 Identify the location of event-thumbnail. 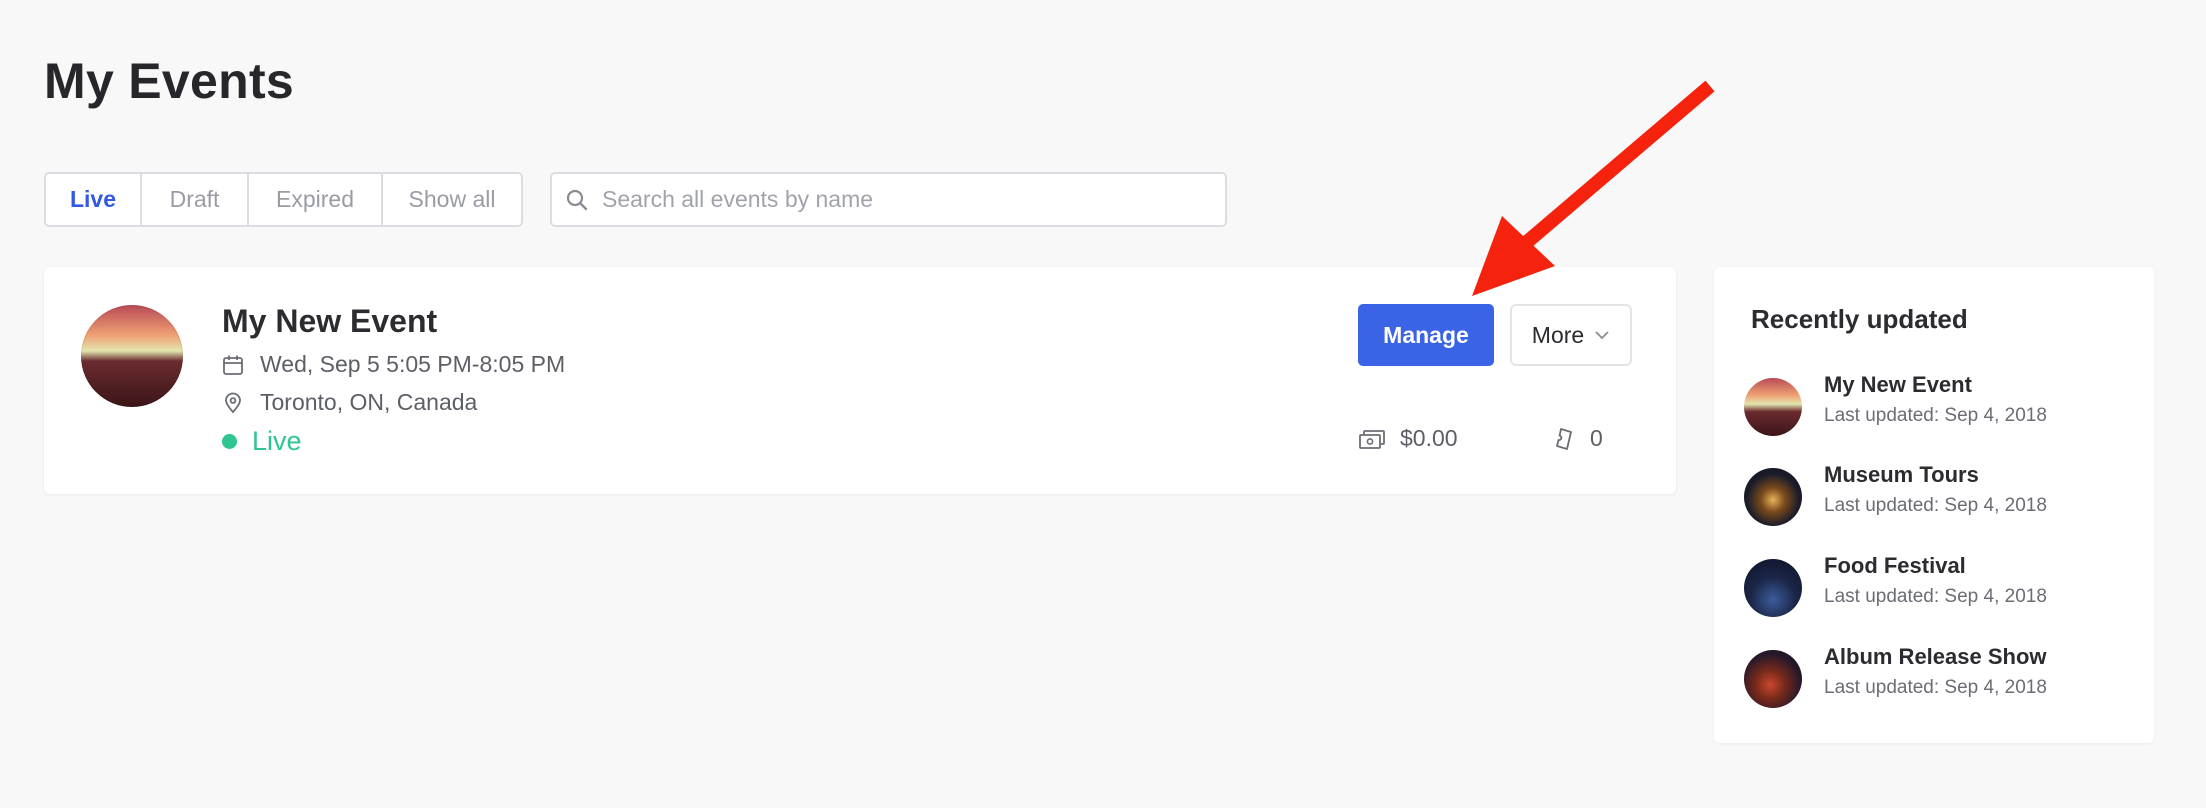
(132, 356).